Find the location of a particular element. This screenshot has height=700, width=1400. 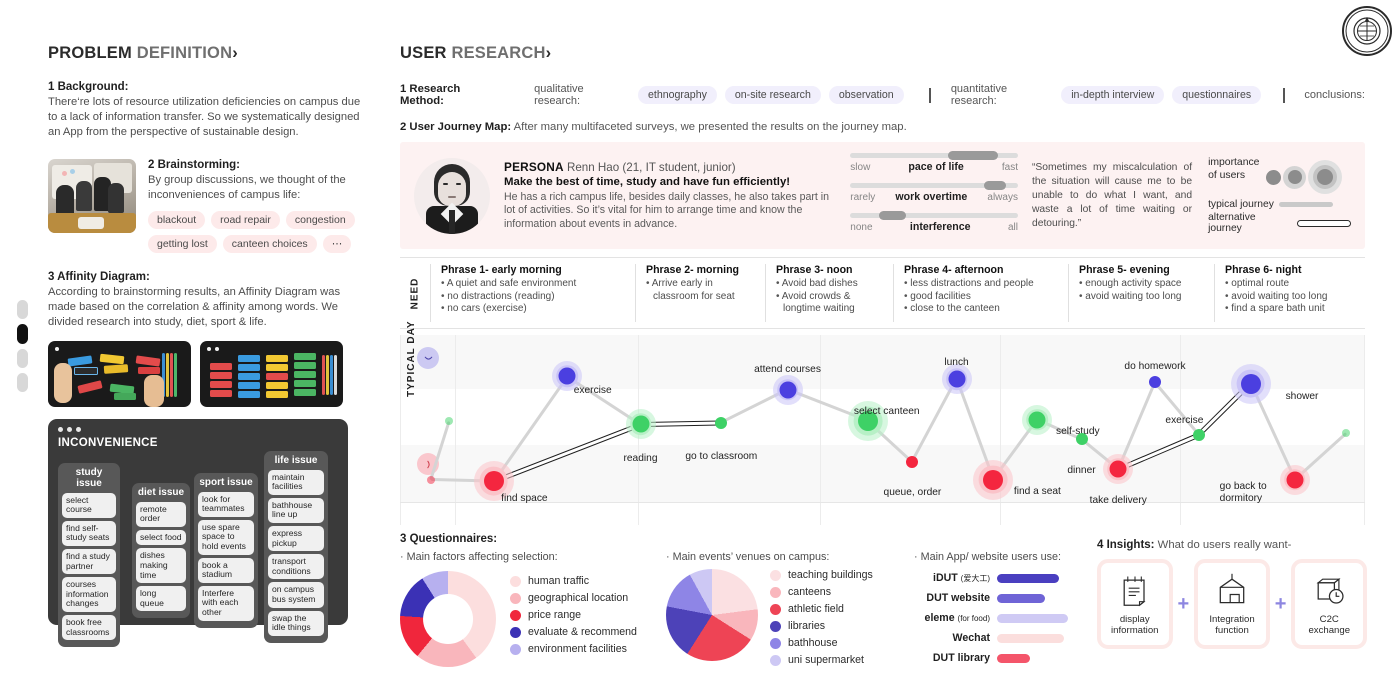

slider-name: work overtime is located at coordinates (931, 196).